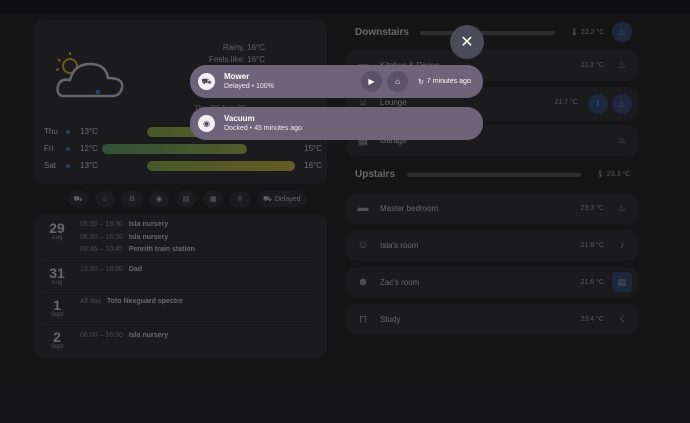  What do you see at coordinates (336, 123) in the screenshot?
I see `vacuum-notification: ◉ Vacuum Docked • 45 minutes ago` at bounding box center [336, 123].